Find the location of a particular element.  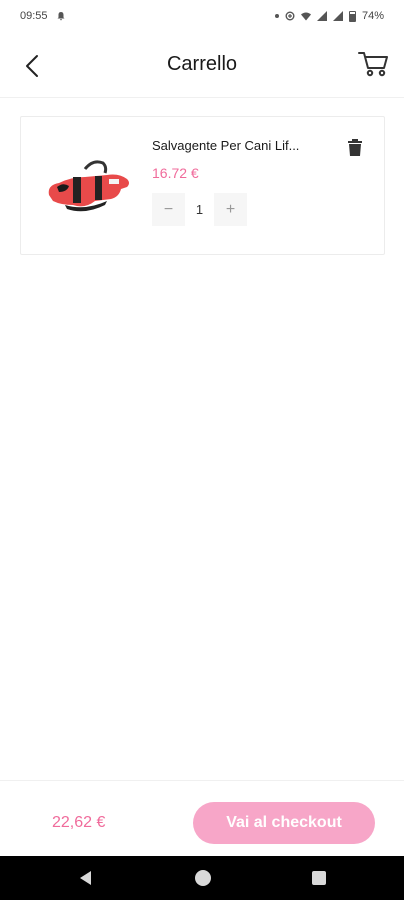

page-title: Carrello is located at coordinates (202, 64).